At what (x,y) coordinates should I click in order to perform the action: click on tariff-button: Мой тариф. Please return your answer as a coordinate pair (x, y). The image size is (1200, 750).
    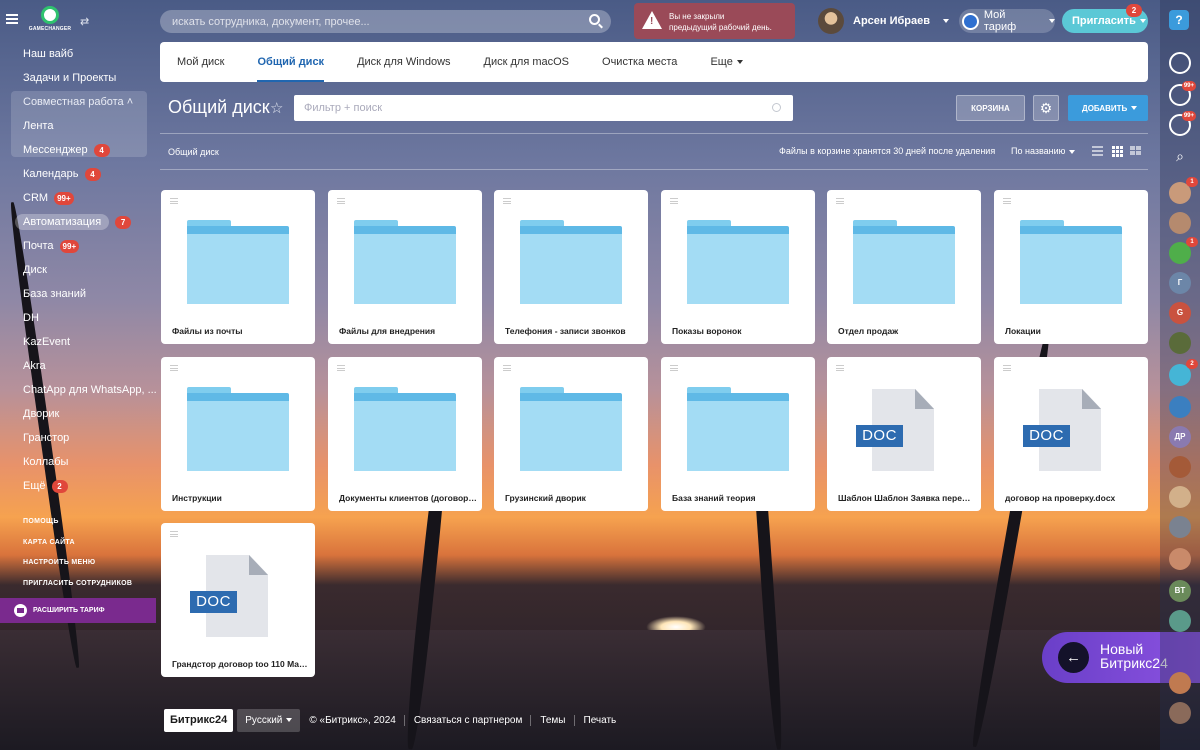
    Looking at the image, I should click on (1007, 21).